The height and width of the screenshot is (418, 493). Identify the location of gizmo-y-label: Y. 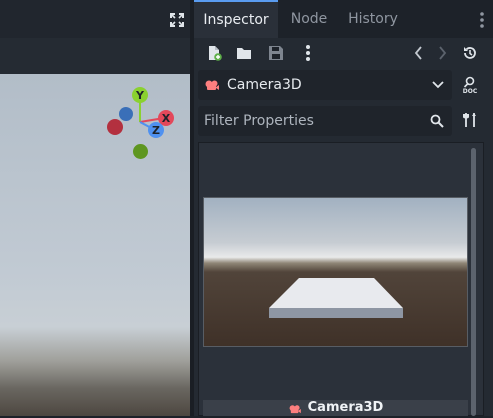
(140, 95).